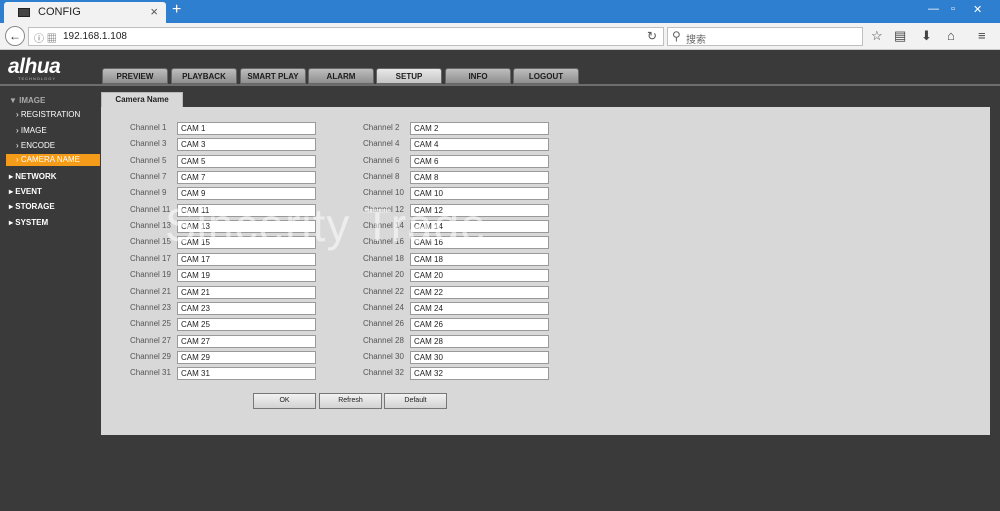 This screenshot has width=1000, height=511. Describe the element at coordinates (85, 12) in the screenshot. I see `browser-tab: CONFIG ×` at that location.